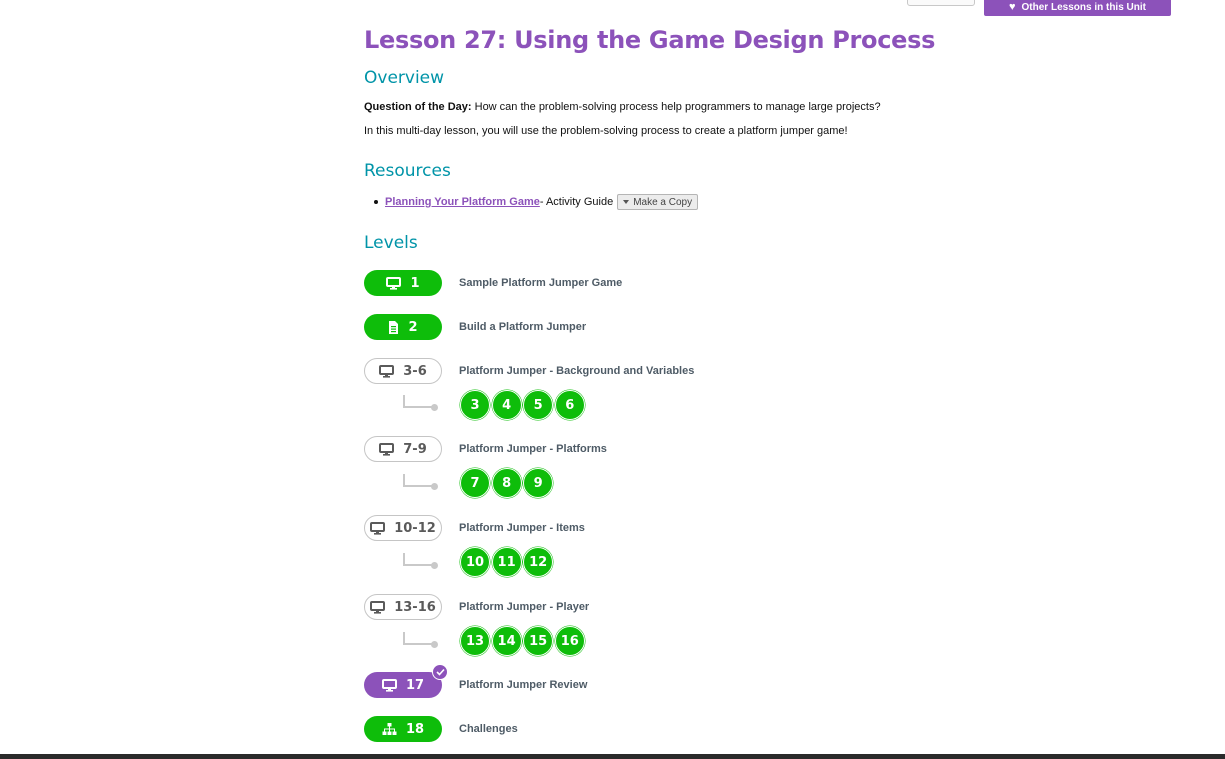  Describe the element at coordinates (415, 528) in the screenshot. I see `level-pill-number: 10-12` at that location.